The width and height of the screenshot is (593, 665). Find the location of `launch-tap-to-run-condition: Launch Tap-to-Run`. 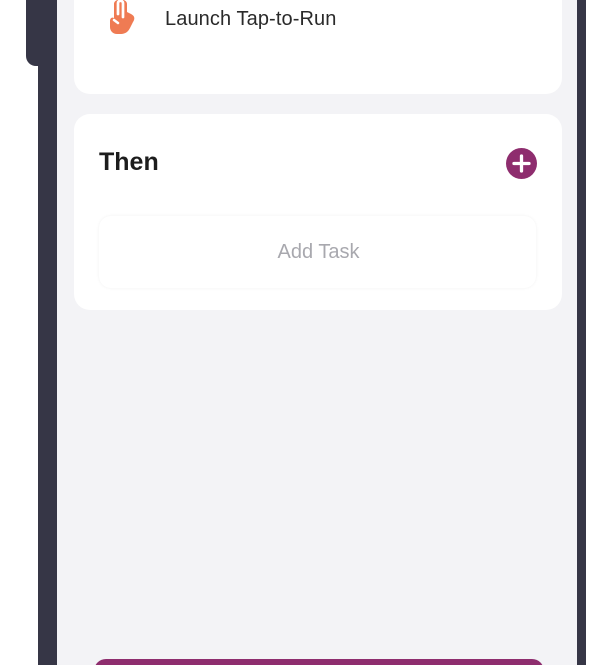

launch-tap-to-run-condition: Launch Tap-to-Run is located at coordinates (220, 19).